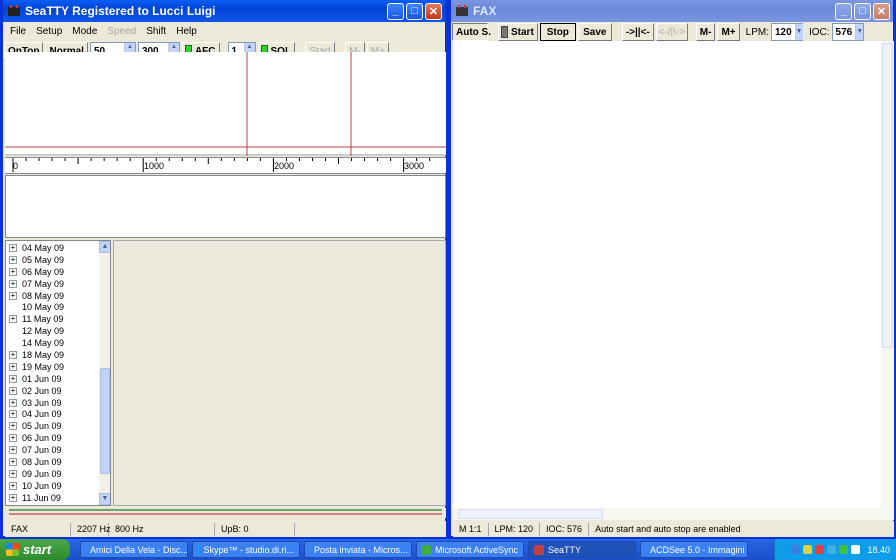  Describe the element at coordinates (42, 461) in the screenshot. I see `tree-item-label: 08 Jun 09` at that location.